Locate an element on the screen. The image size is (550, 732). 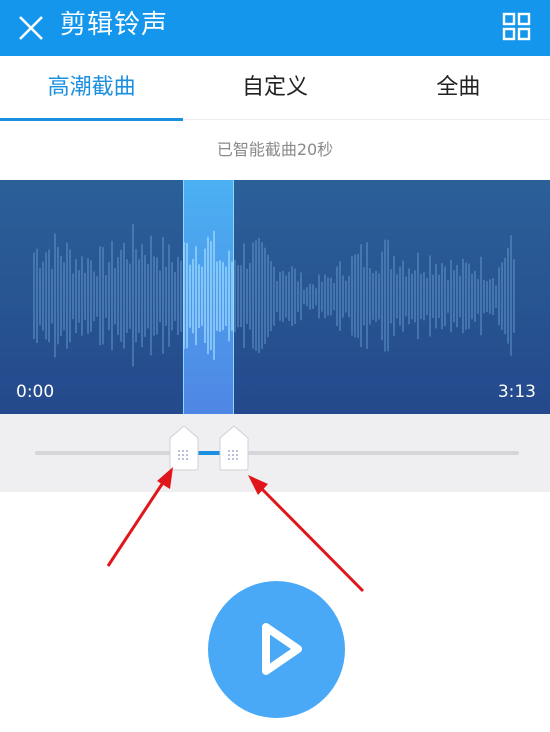
start-handle is located at coordinates (184, 443).